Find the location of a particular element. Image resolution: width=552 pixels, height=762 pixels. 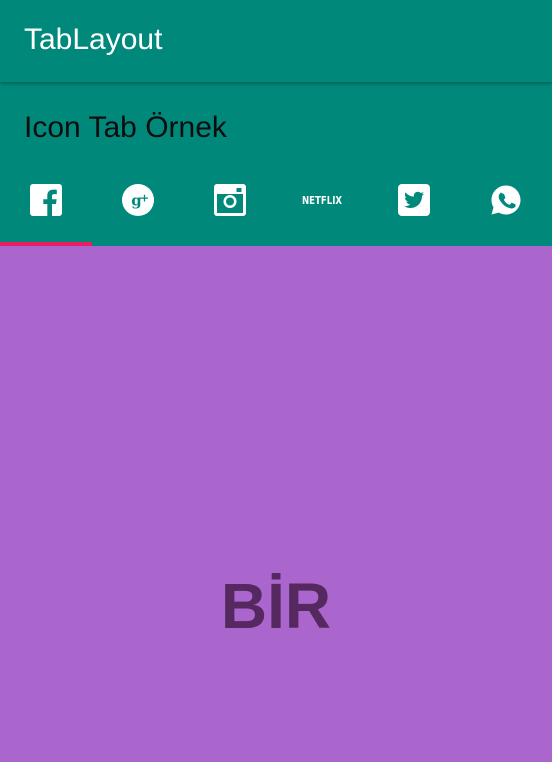

tab-instagram is located at coordinates (230, 204).